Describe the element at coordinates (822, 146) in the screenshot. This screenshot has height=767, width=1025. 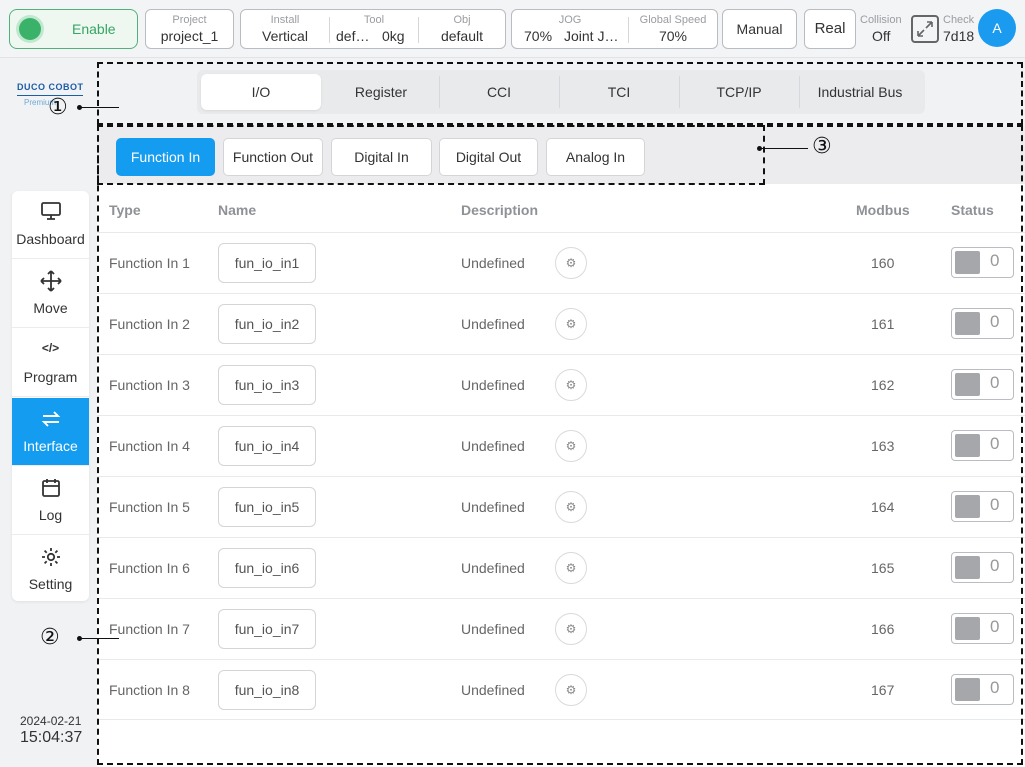
I see `callout-marker-3: ③` at that location.